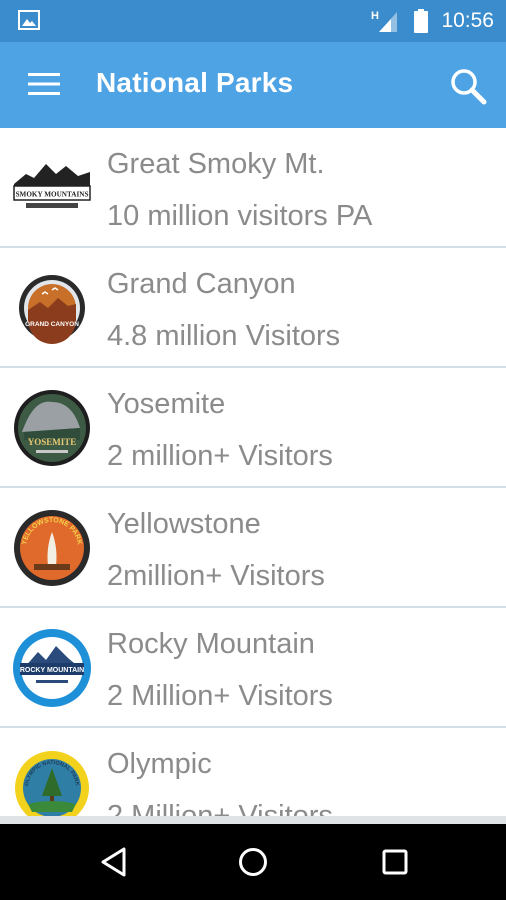 This screenshot has width=506, height=900. I want to click on rocky-mountain-logo: ROCKY MOUNTAIN, so click(52, 668).